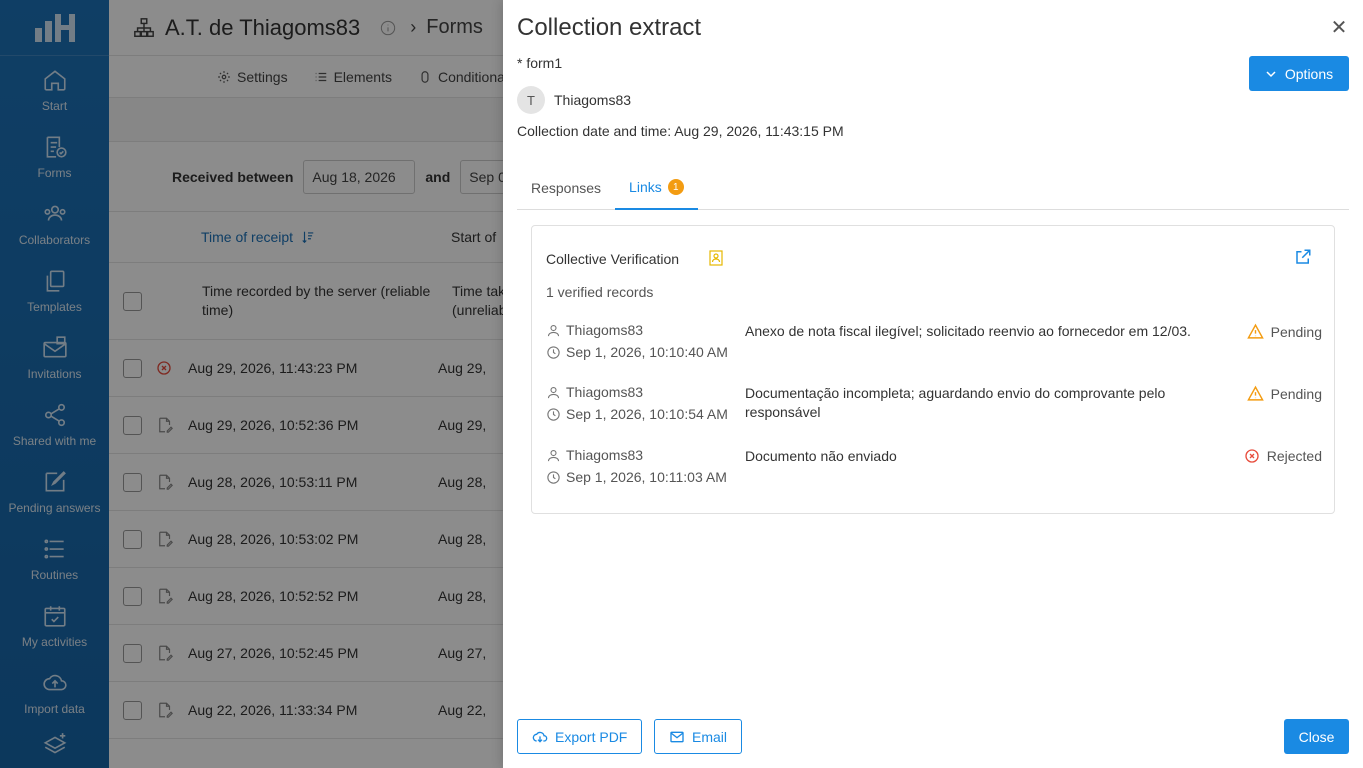 This screenshot has height=768, width=1363. I want to click on close-button: Close, so click(1316, 736).